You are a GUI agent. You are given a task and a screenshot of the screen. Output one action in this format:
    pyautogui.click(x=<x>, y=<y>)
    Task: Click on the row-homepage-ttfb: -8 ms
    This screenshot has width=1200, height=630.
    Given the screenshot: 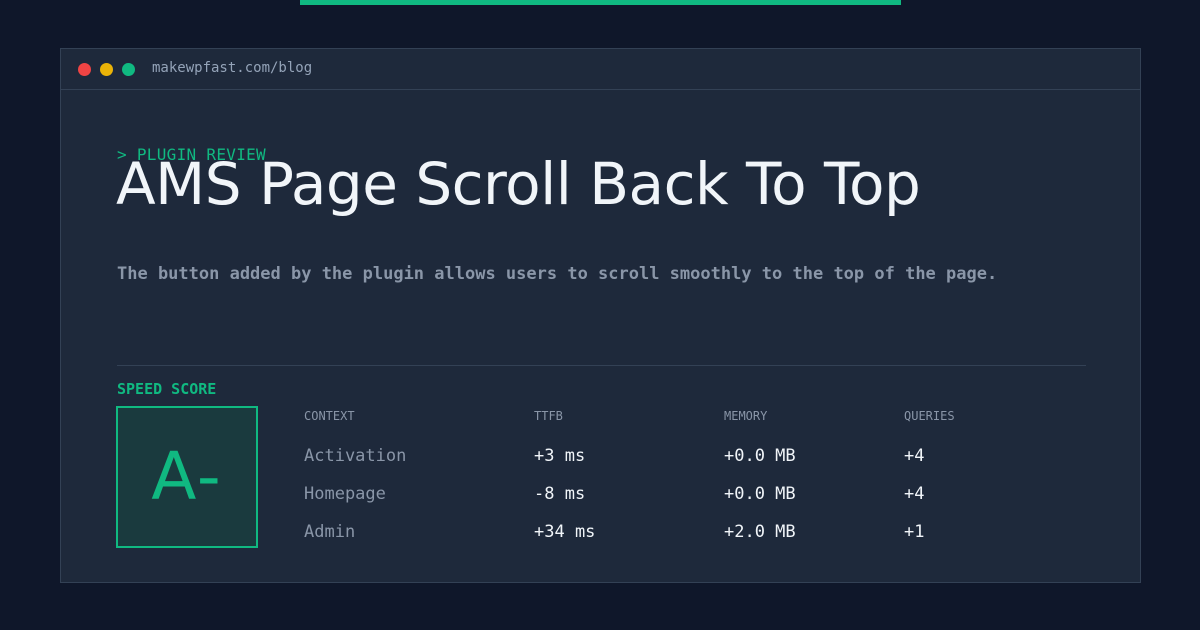 What is the action you would take?
    pyautogui.click(x=560, y=494)
    